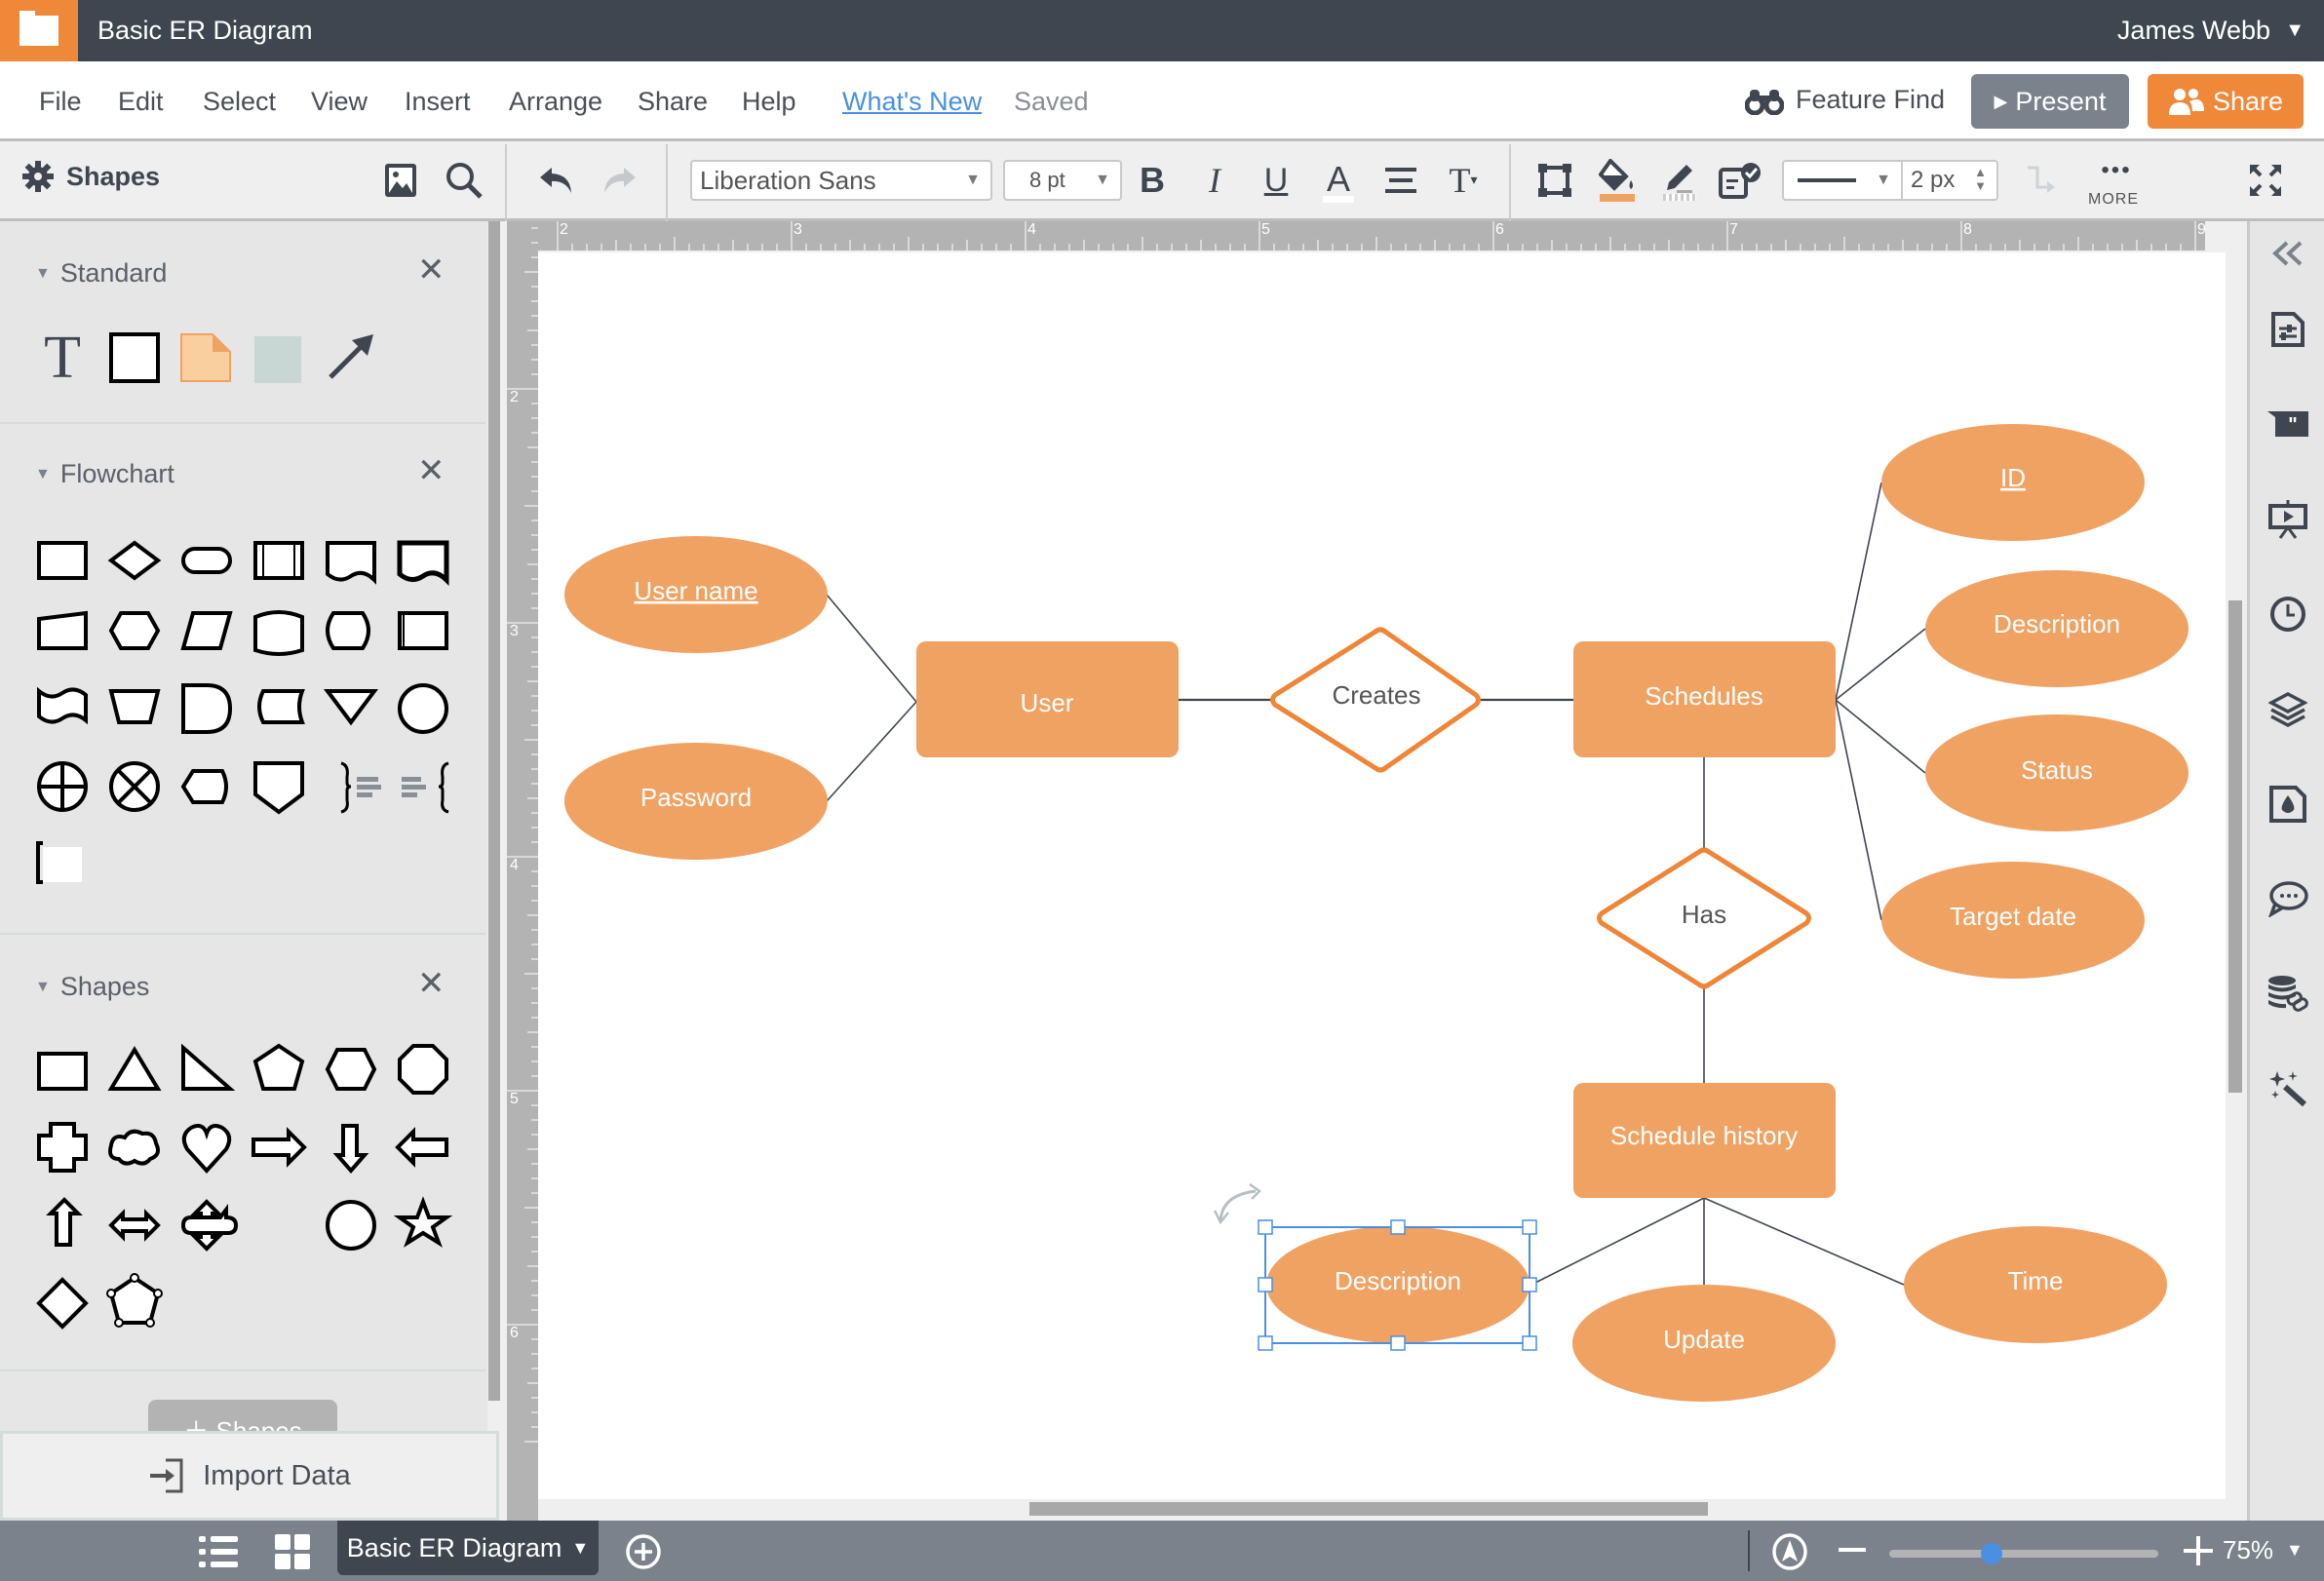 The width and height of the screenshot is (2324, 1581). I want to click on page-tab: Basic ER Diagram ▼, so click(468, 1548).